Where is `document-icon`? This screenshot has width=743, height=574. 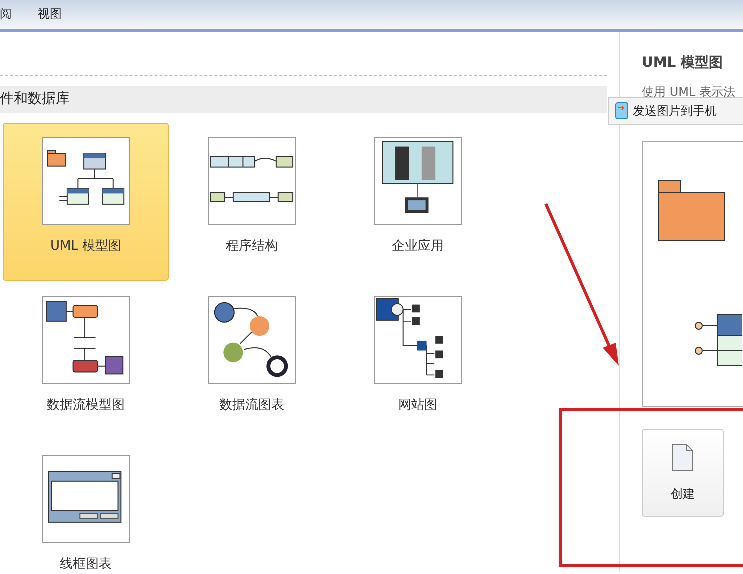
document-icon is located at coordinates (683, 458).